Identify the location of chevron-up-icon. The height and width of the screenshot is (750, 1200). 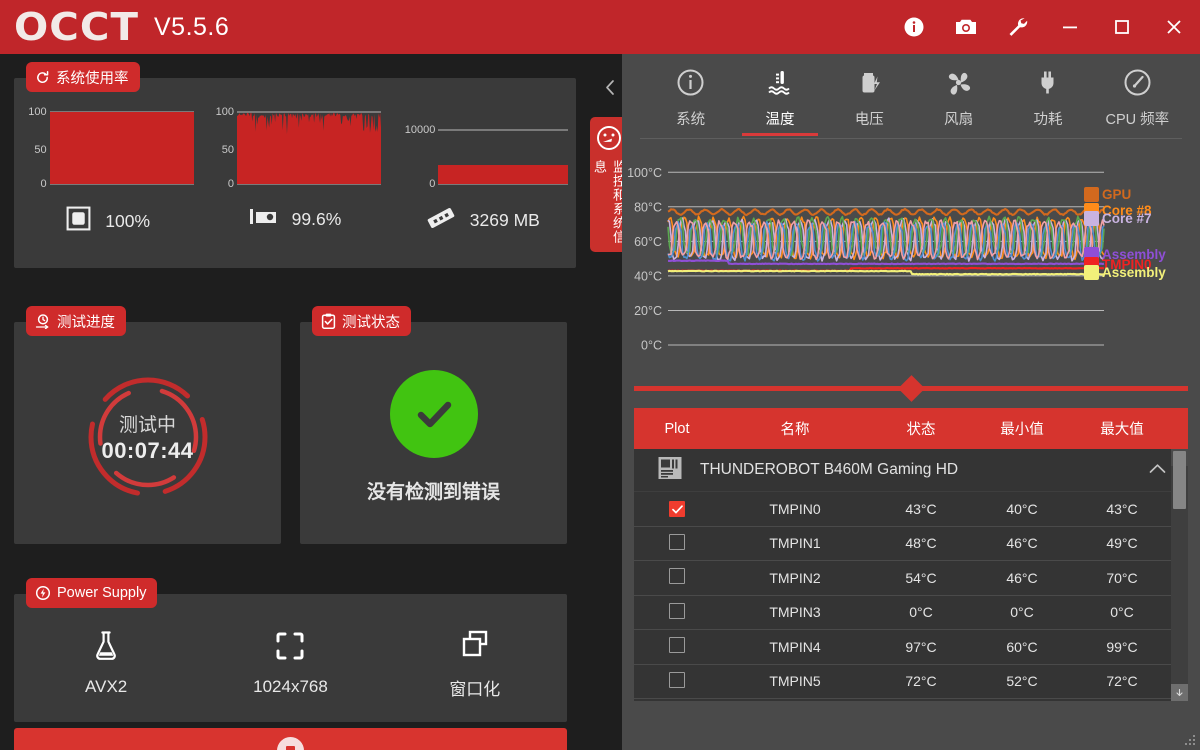
(1157, 470).